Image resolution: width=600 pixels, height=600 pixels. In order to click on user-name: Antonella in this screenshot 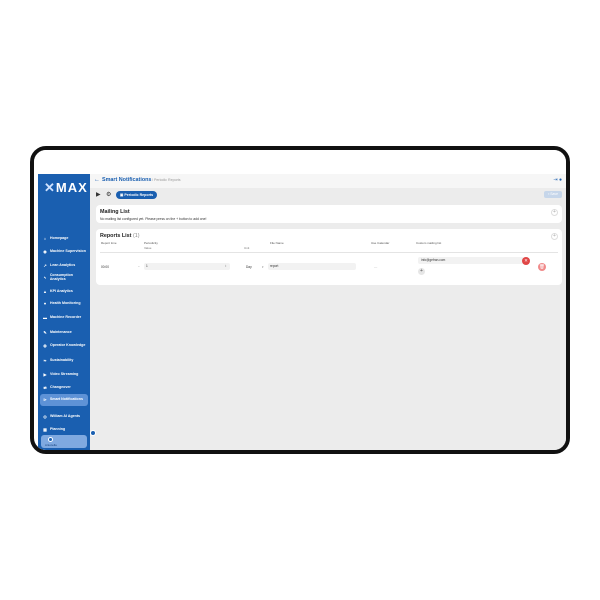, I will do `click(51, 445)`.